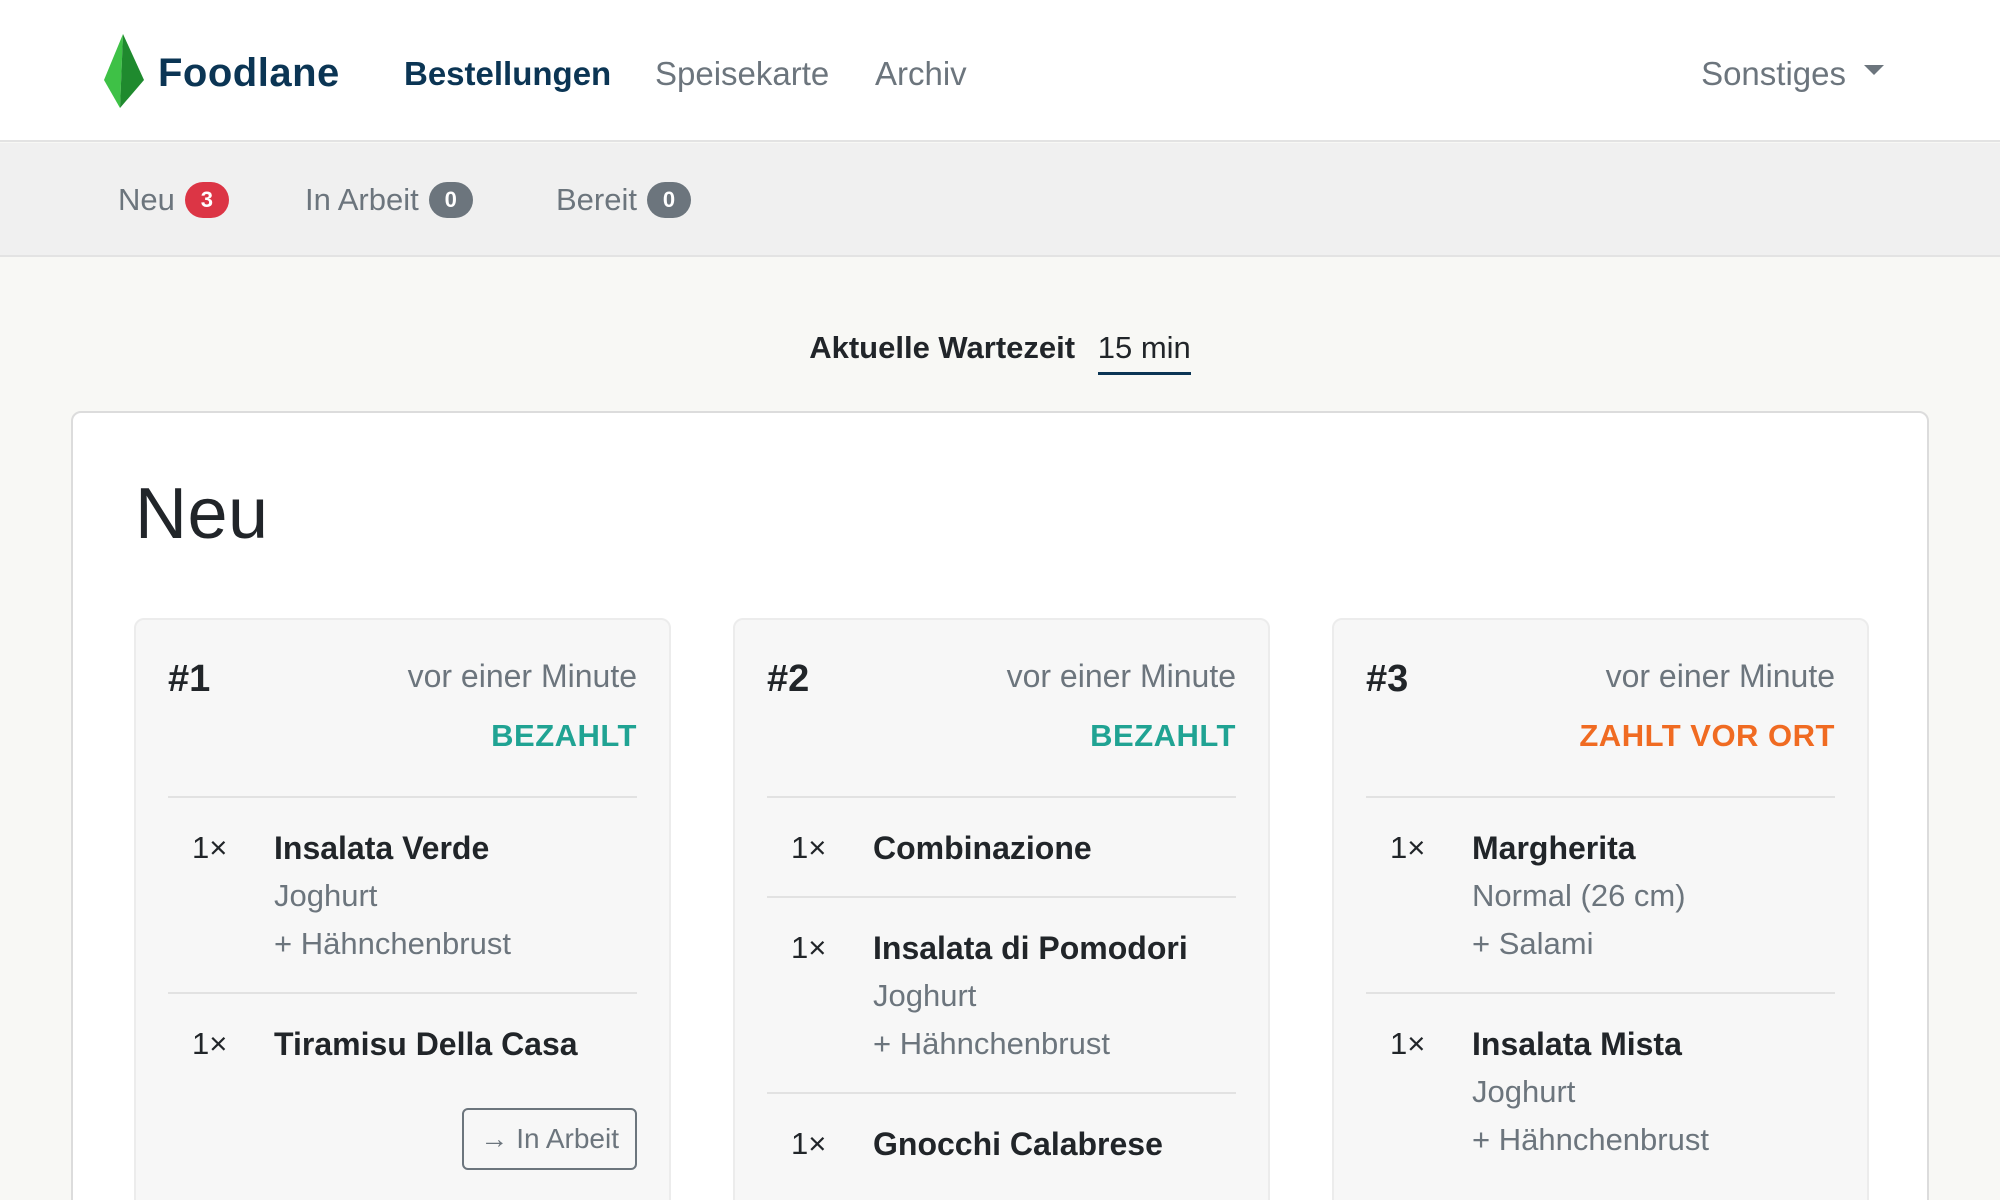 The height and width of the screenshot is (1200, 2000). I want to click on brand: Foodlane, so click(220, 73).